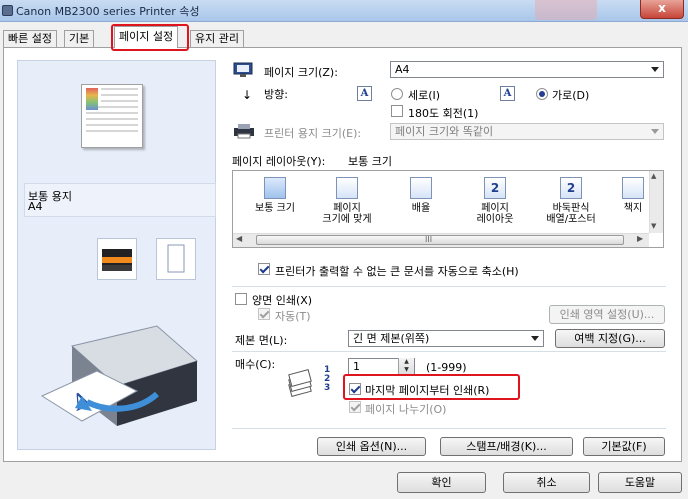 Image resolution: width=688 pixels, height=499 pixels. Describe the element at coordinates (397, 111) in the screenshot. I see `rotate-180-checkbox` at that location.